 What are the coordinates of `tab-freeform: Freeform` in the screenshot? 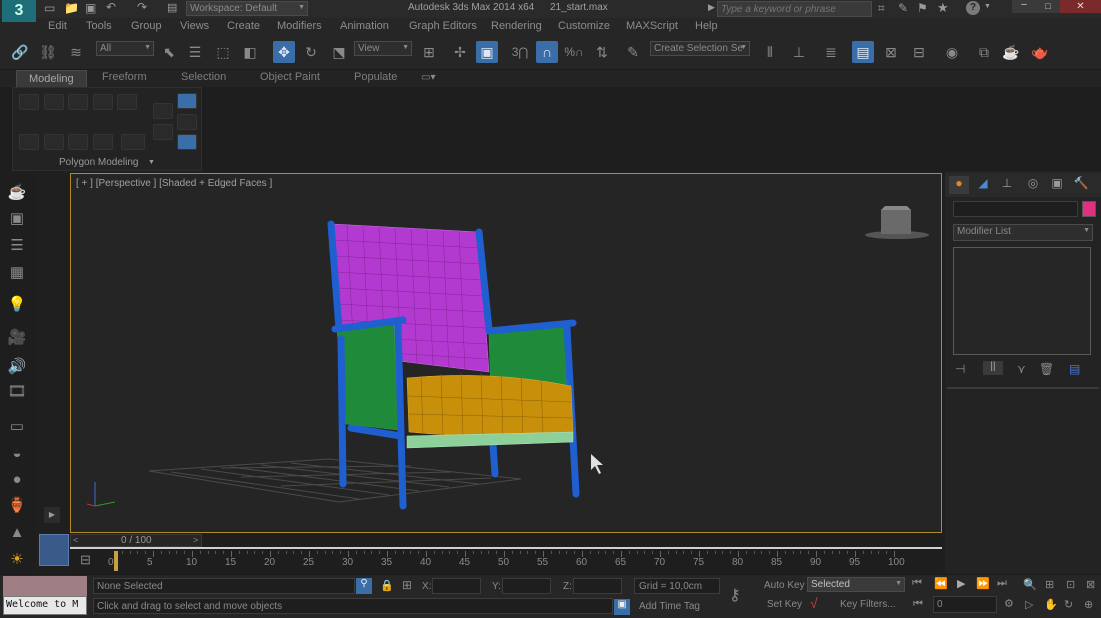 It's located at (124, 77).